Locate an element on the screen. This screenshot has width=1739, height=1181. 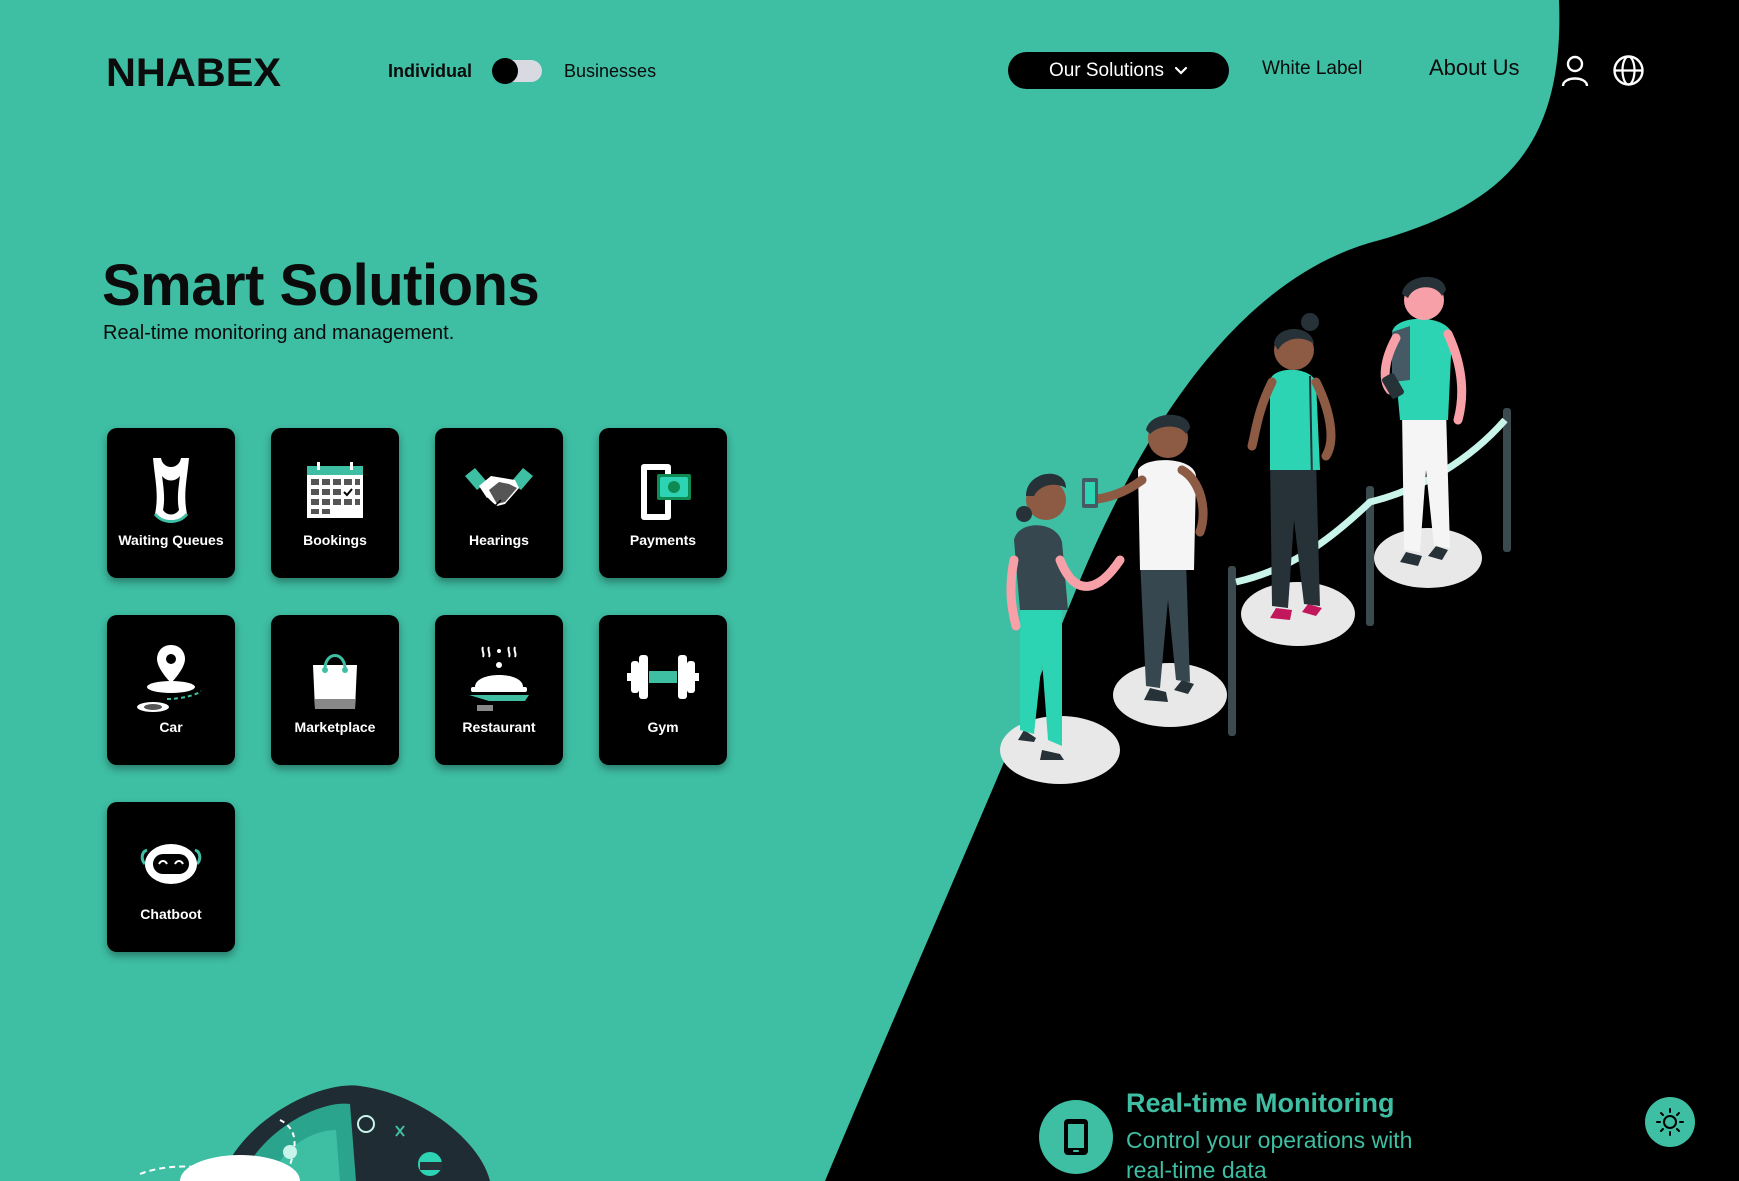
tile-label: Car is located at coordinates (171, 727).